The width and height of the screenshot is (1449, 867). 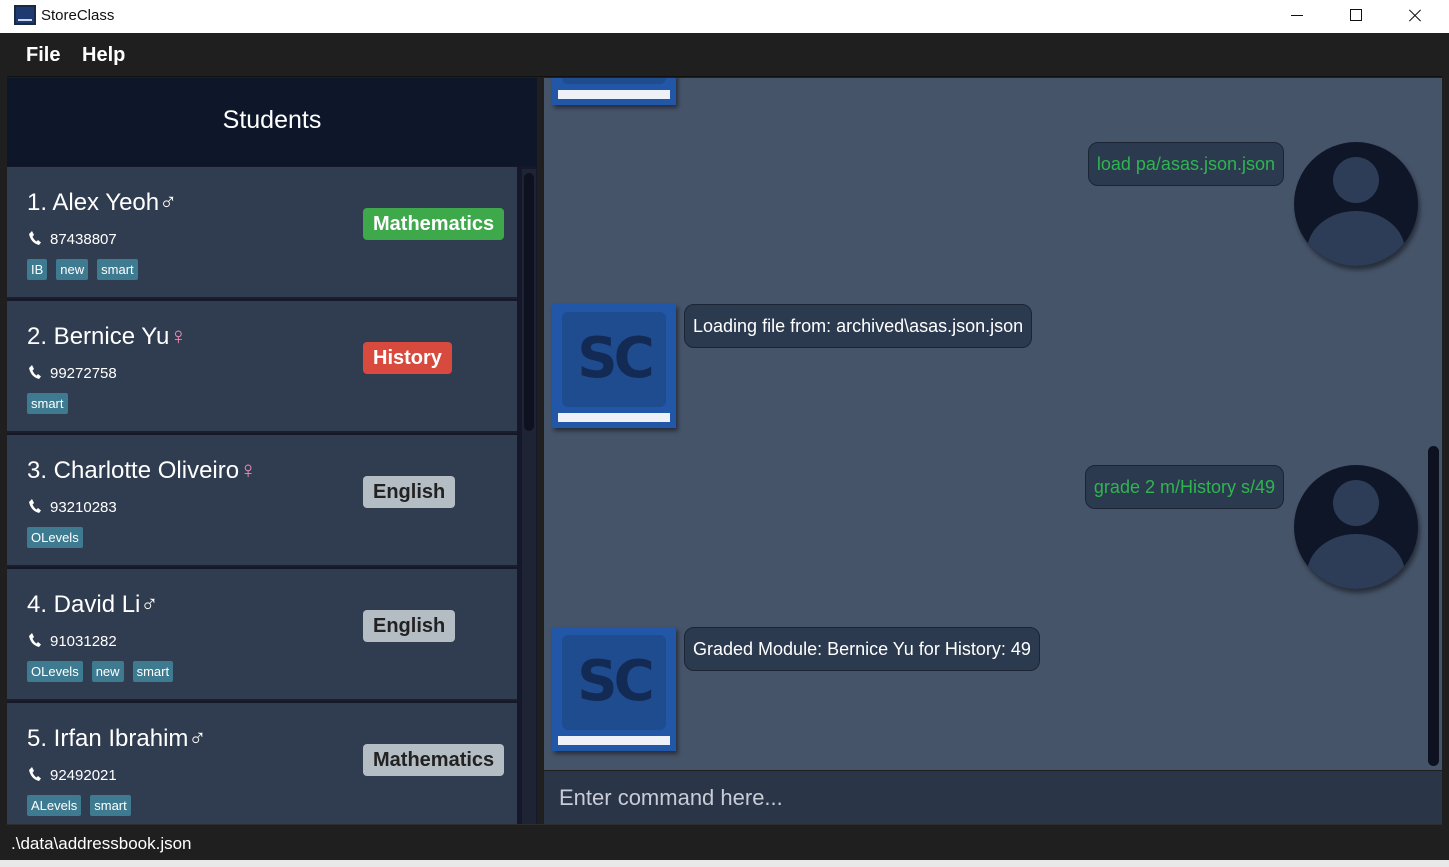 I want to click on status-bar: .\data\addressbook.json, so click(x=724, y=842).